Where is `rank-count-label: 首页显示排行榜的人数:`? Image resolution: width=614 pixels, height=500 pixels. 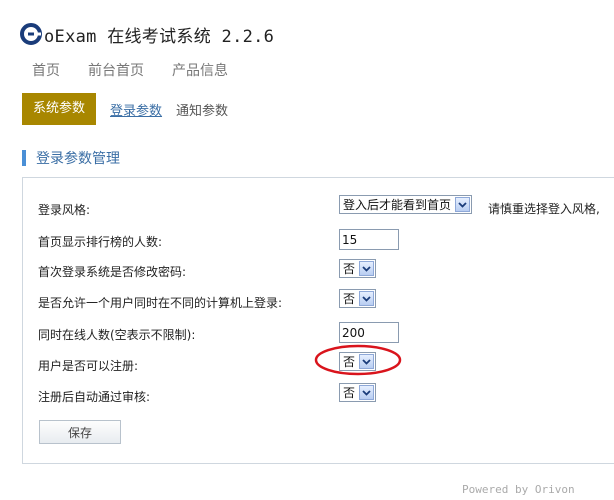 rank-count-label: 首页显示排行榜的人数: is located at coordinates (100, 242).